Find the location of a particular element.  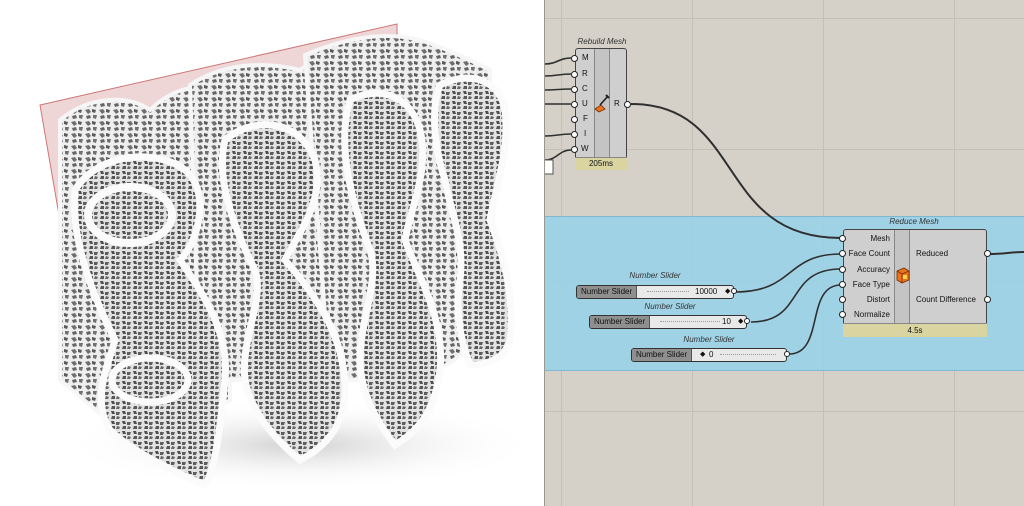

slider-1-output-port is located at coordinates (734, 291).